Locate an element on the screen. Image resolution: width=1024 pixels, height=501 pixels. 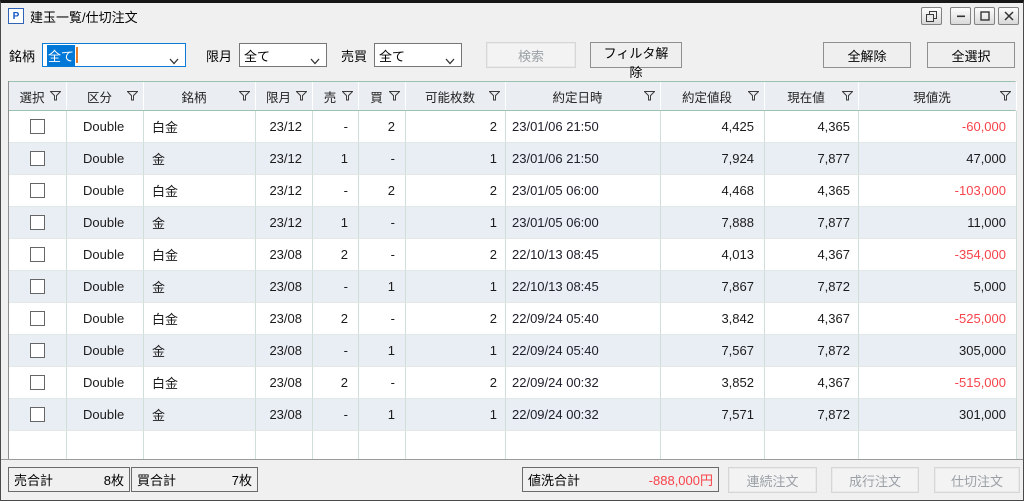
cell-pl: -103,000 is located at coordinates (938, 191).